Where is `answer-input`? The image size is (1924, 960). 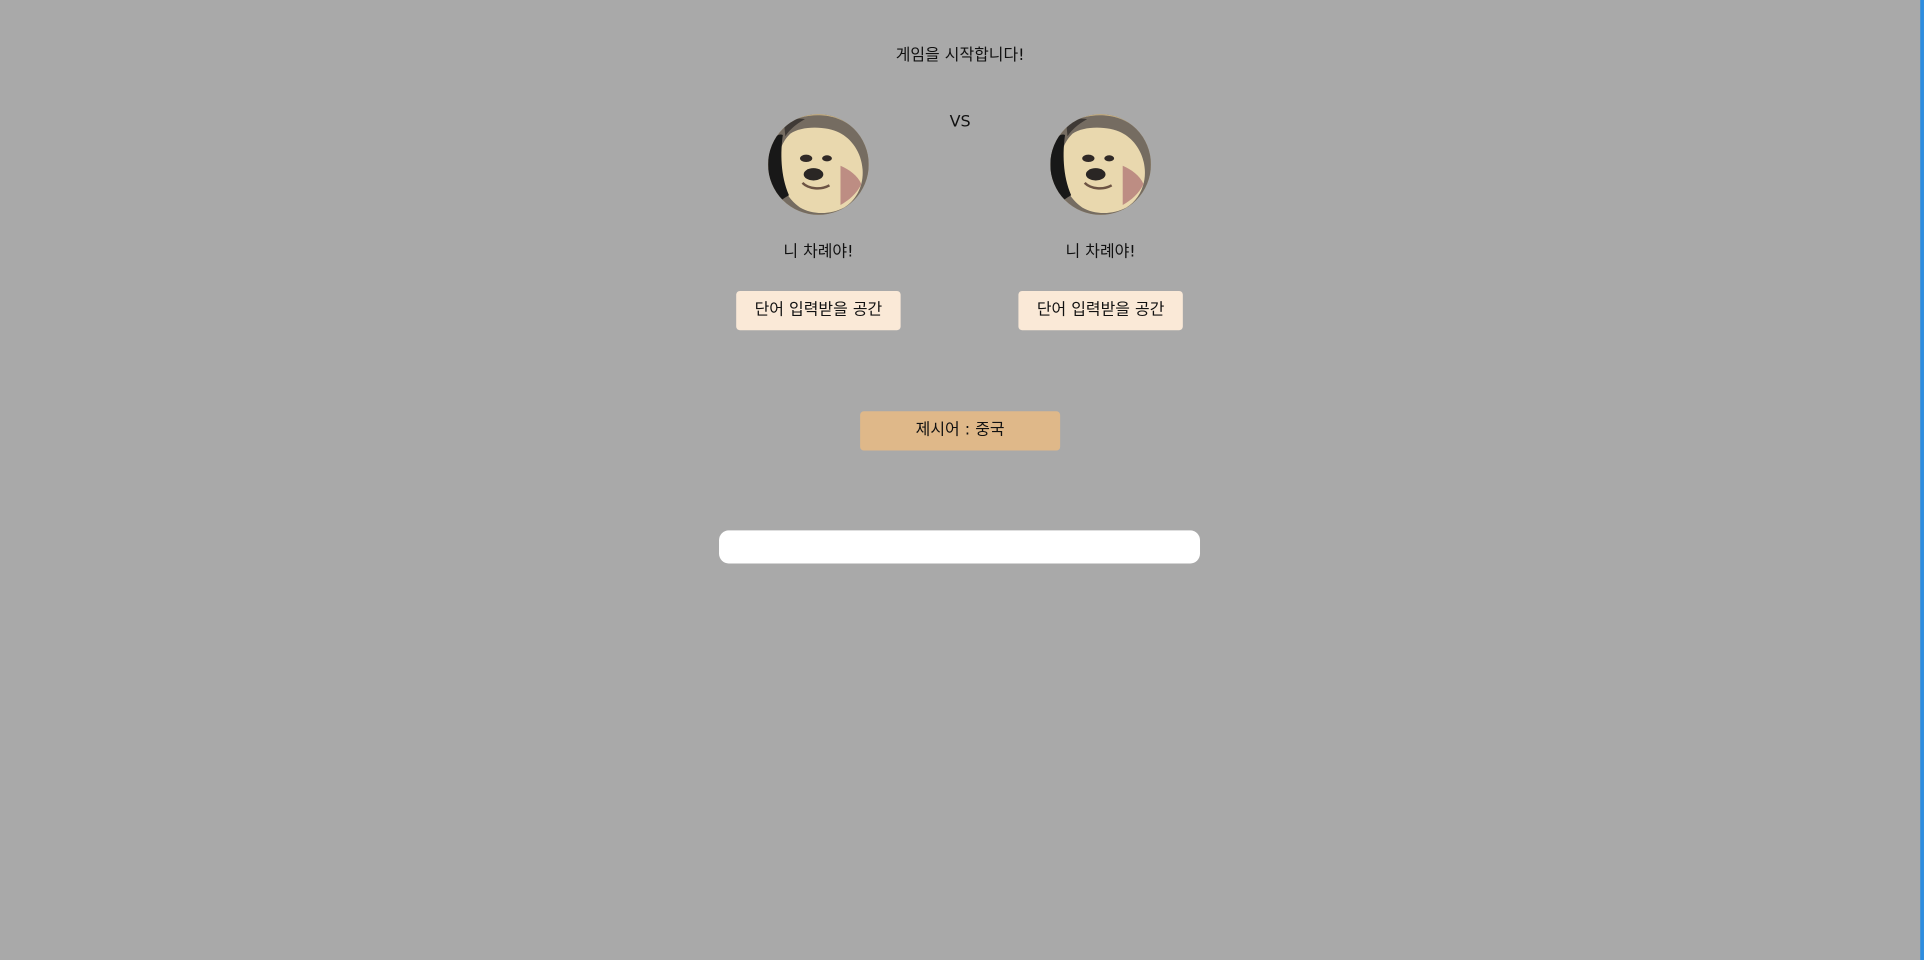 answer-input is located at coordinates (960, 547).